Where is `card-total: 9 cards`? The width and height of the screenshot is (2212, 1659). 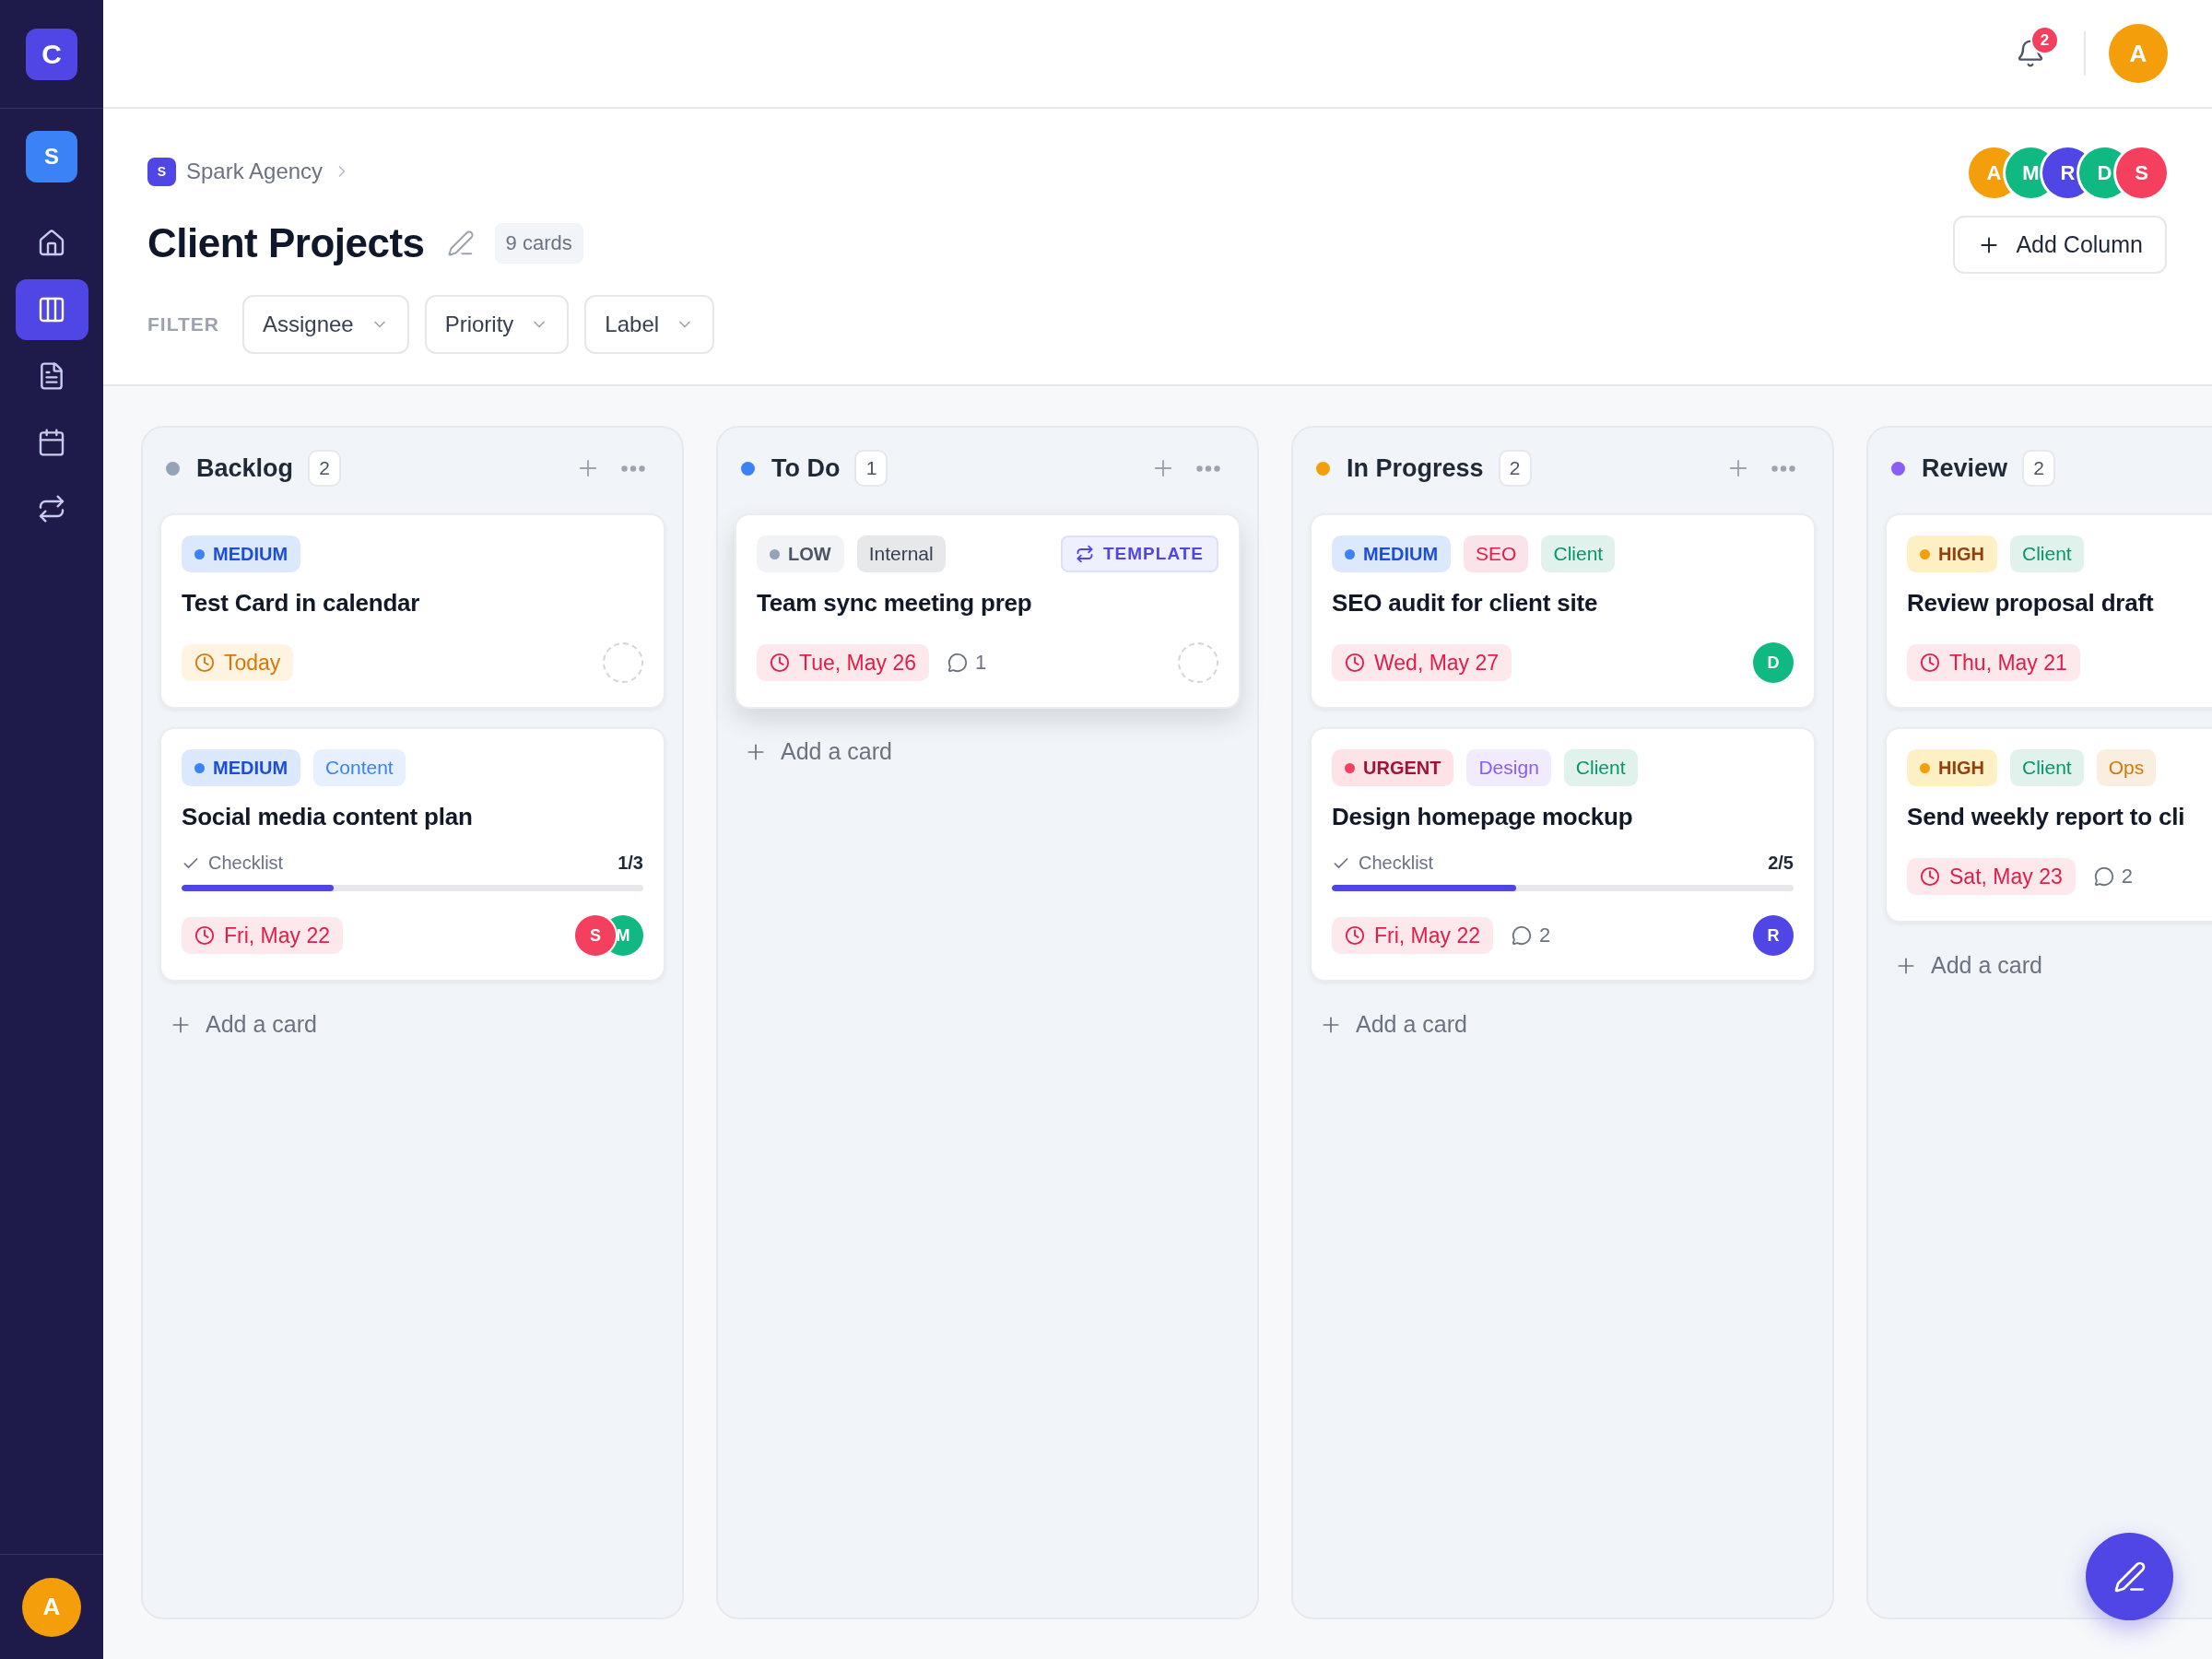 card-total: 9 cards is located at coordinates (538, 243).